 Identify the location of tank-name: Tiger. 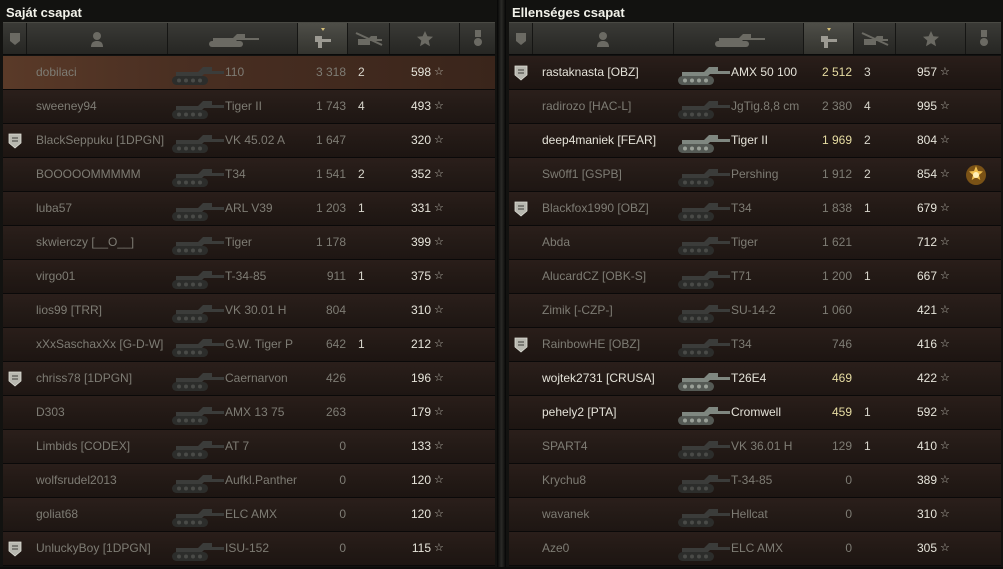
(238, 242).